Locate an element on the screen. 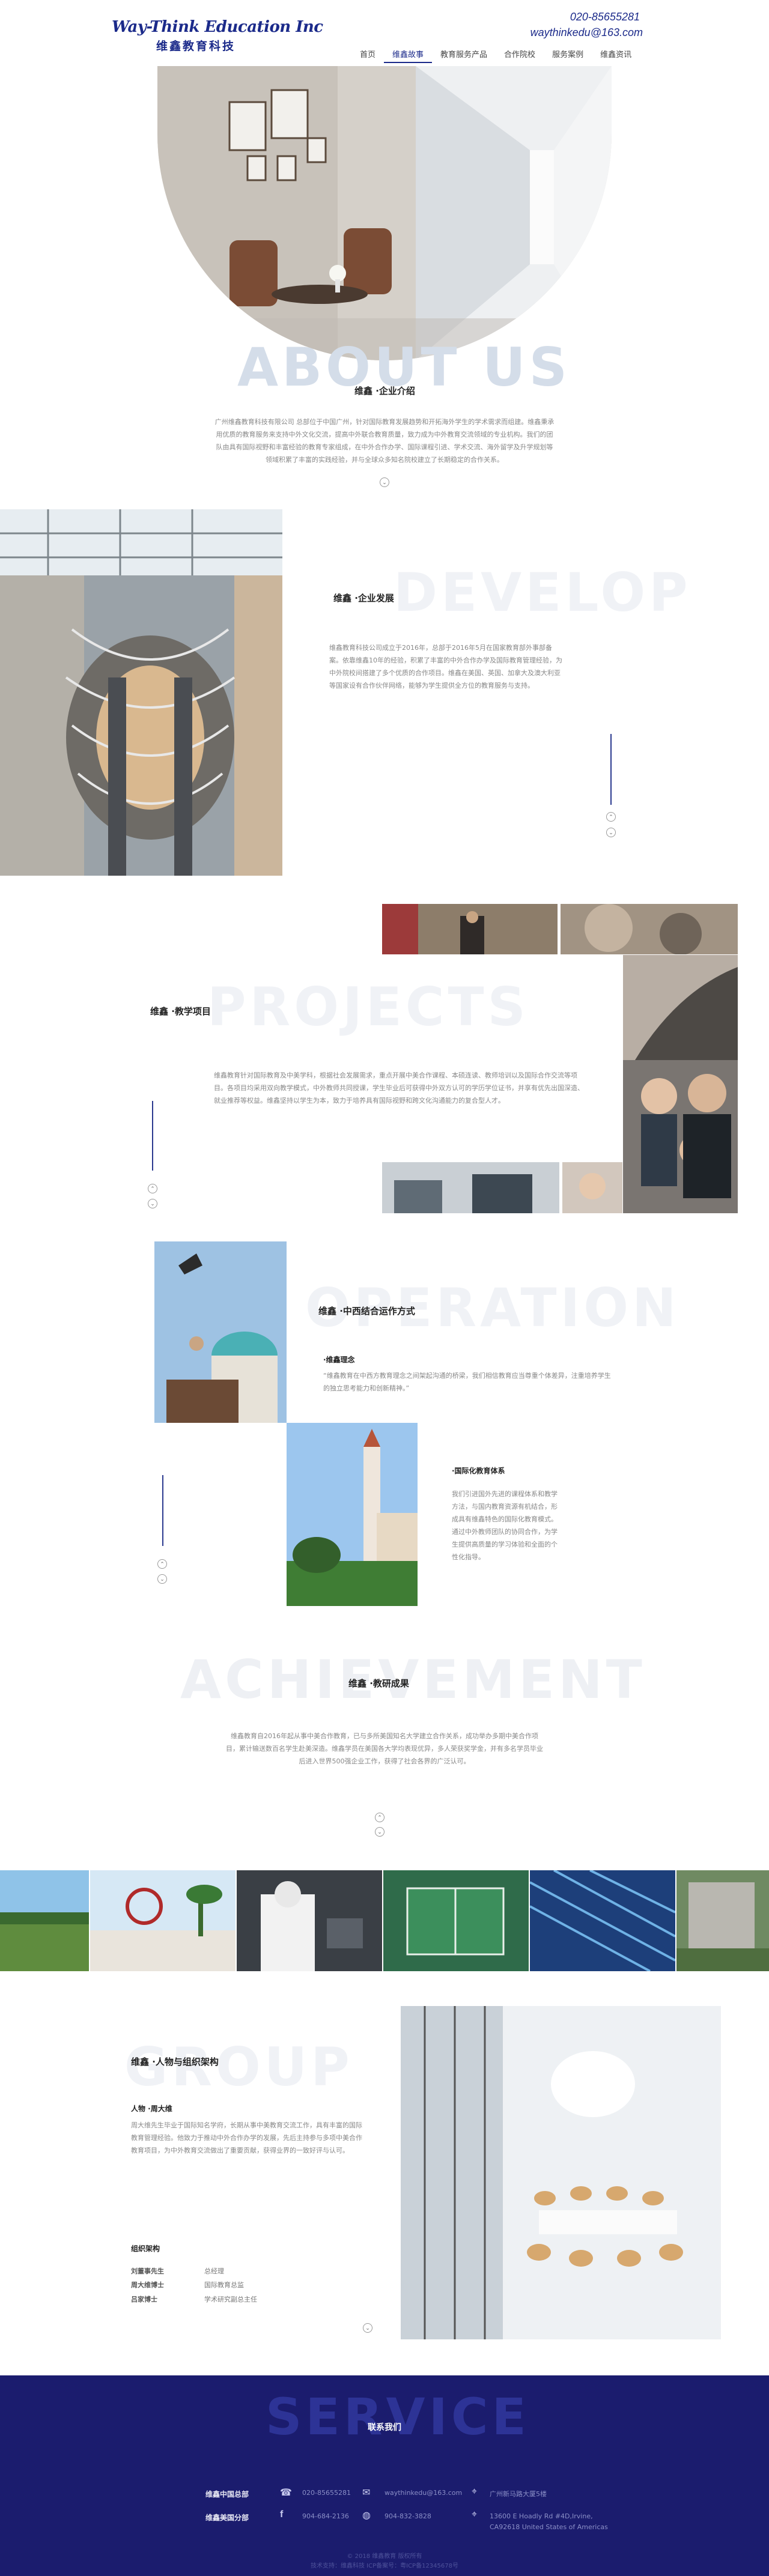  org-row-1-label: 刘董事先生 is located at coordinates (147, 2271).